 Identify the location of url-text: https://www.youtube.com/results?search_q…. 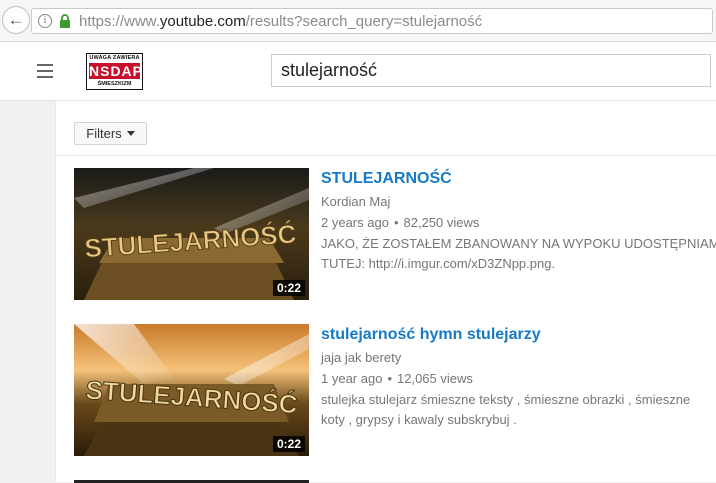
(280, 21).